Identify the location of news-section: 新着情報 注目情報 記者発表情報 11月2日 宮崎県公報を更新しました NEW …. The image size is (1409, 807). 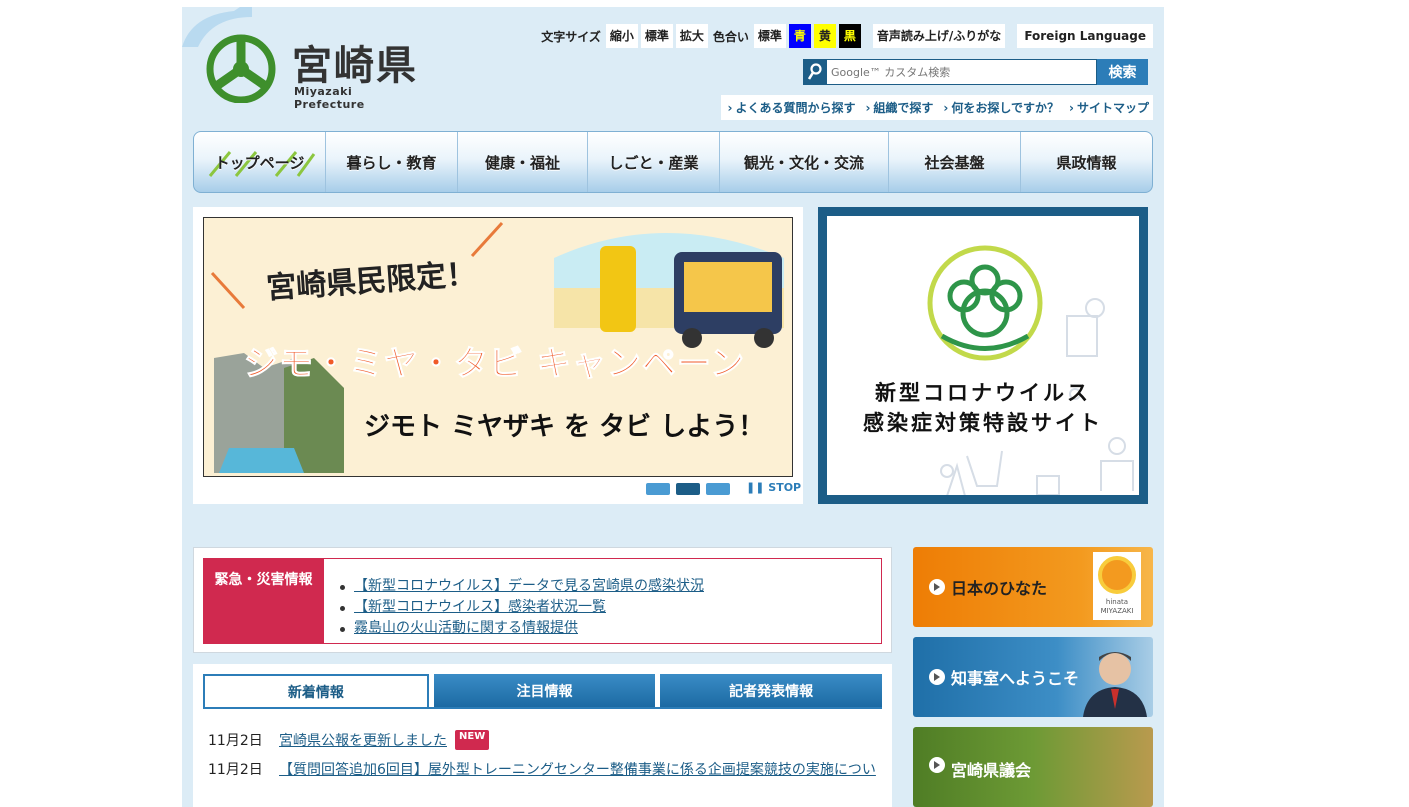
(542, 735).